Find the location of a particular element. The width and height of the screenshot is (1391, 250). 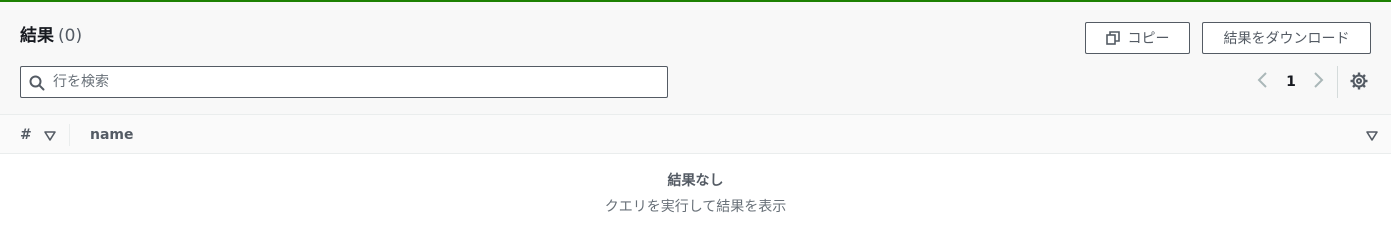

results-title: 結果 (0) is located at coordinates (51, 36).